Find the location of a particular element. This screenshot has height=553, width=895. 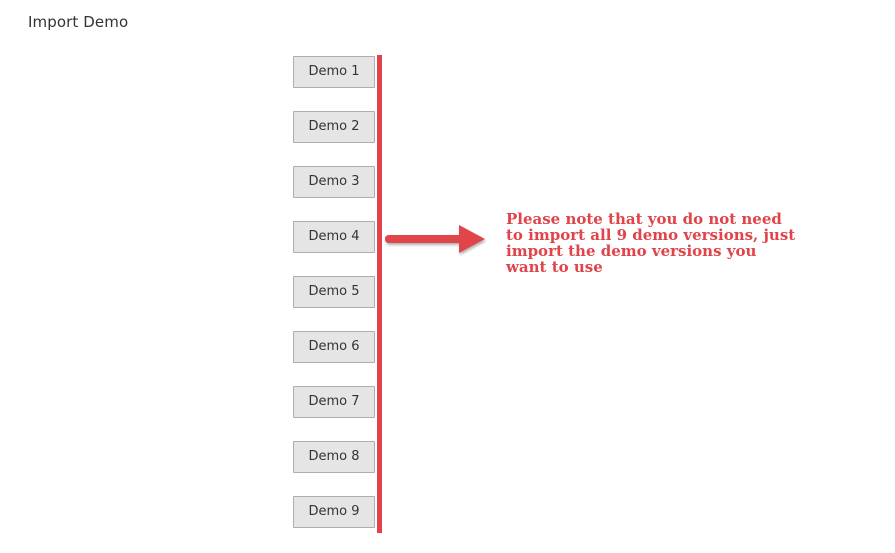

demo-6-button: Demo 6 is located at coordinates (334, 347).